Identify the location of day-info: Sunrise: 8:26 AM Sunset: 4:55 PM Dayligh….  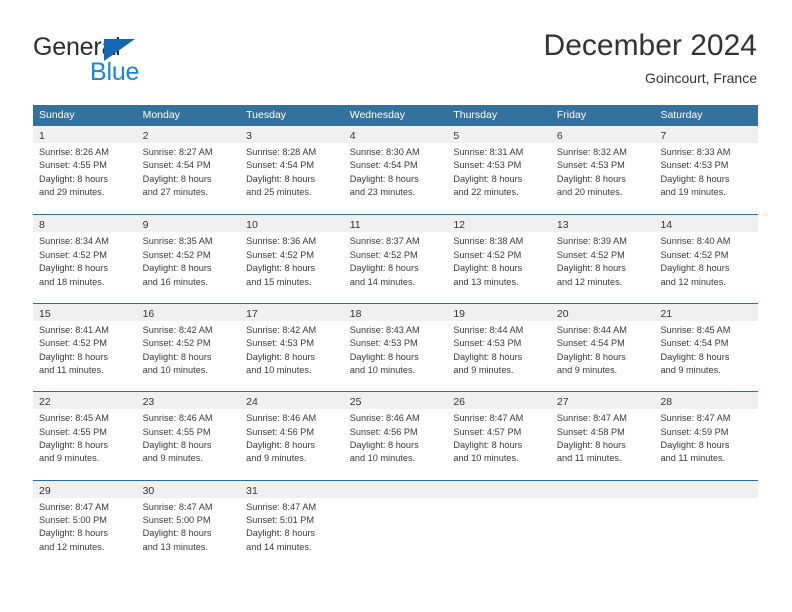
(85, 171).